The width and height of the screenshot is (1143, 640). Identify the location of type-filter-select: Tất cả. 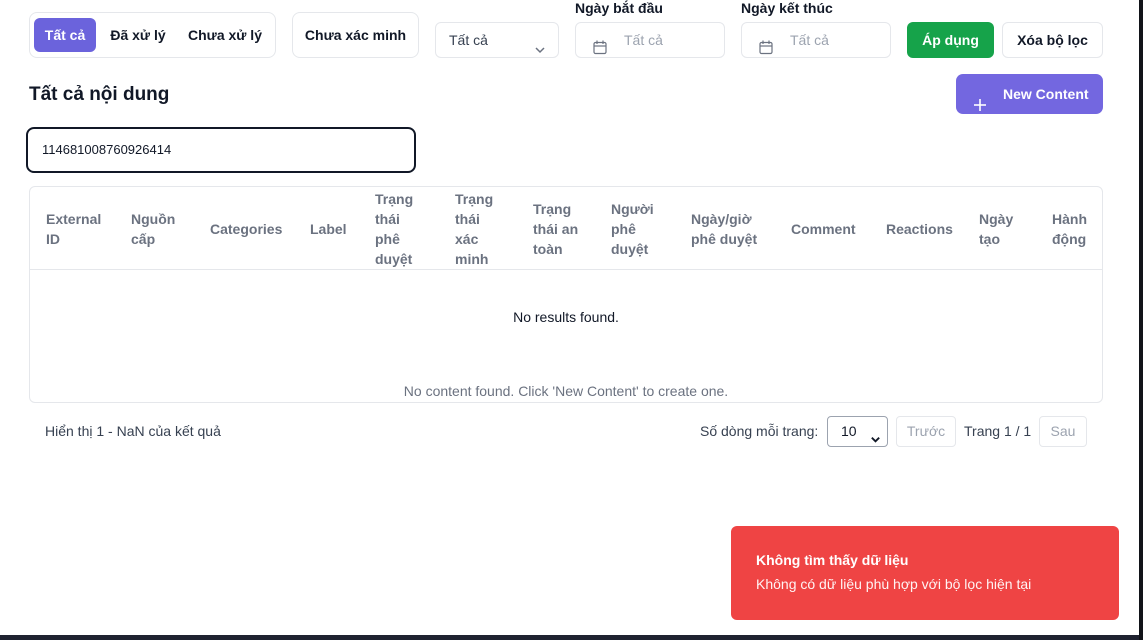
(497, 40).